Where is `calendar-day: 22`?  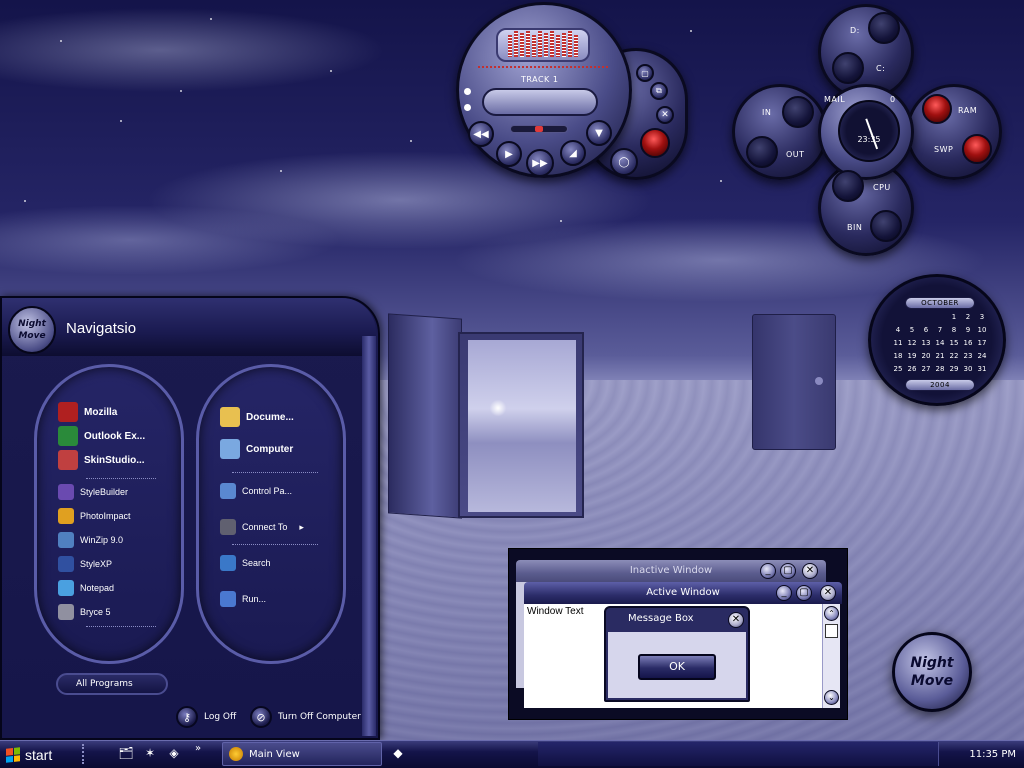
calendar-day: 22 is located at coordinates (954, 356).